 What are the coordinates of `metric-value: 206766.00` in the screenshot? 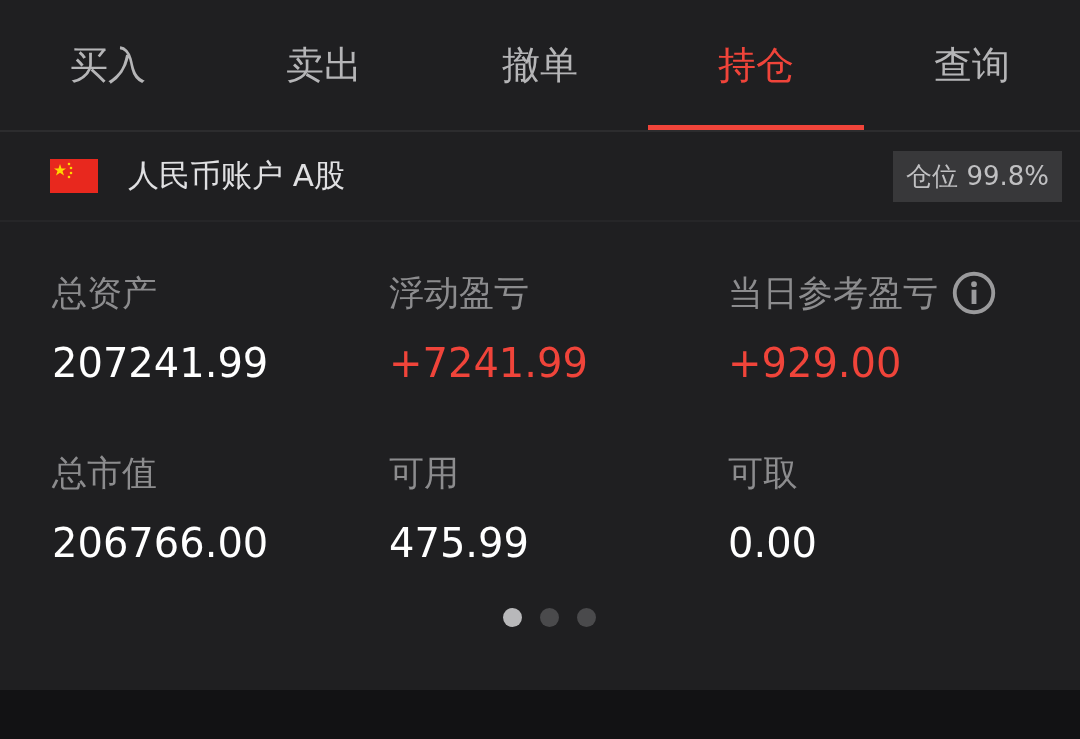 It's located at (161, 543).